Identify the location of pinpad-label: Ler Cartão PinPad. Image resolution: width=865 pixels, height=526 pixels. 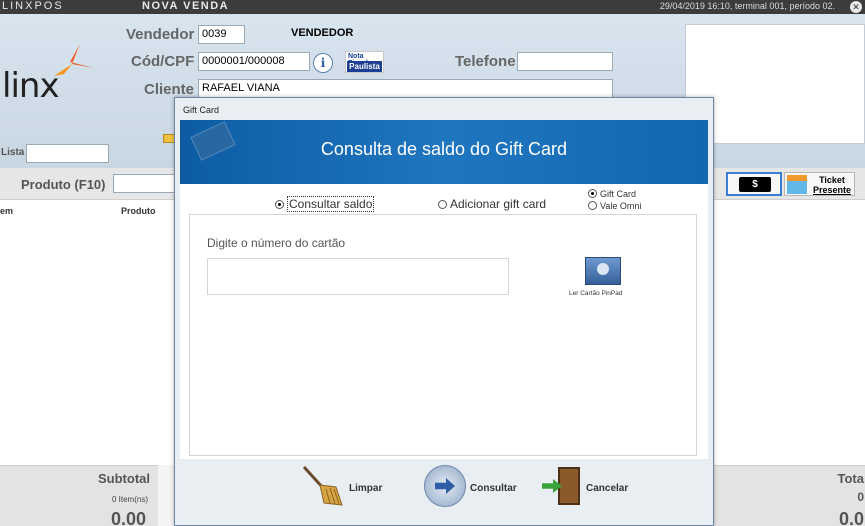
(596, 293).